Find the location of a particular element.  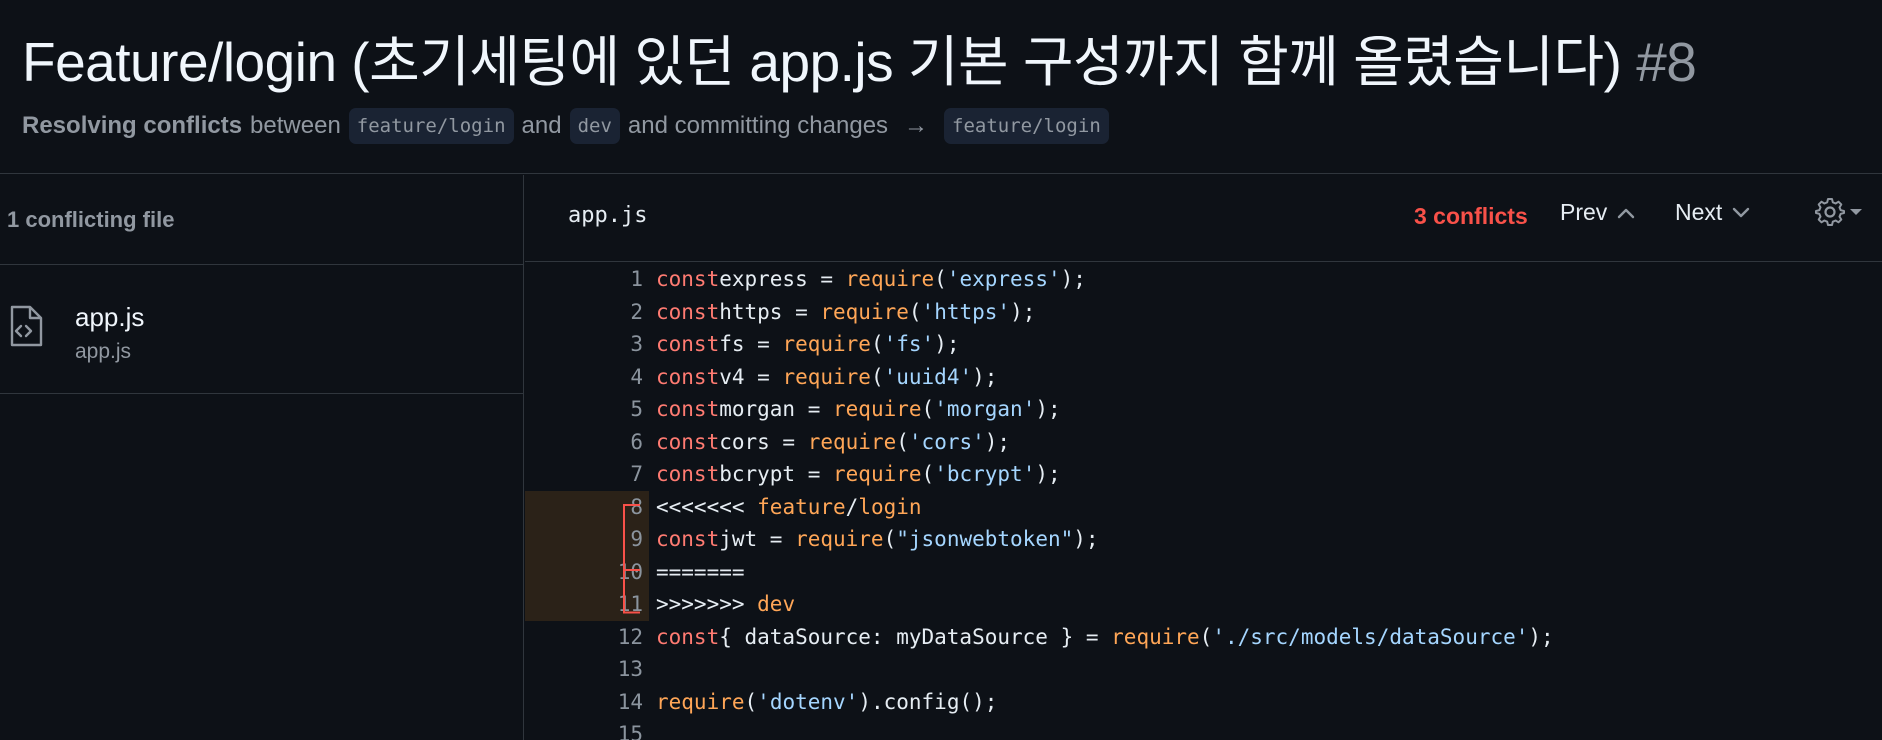

conflicting-files-heading: 1 conflicting file is located at coordinates (261, 220).